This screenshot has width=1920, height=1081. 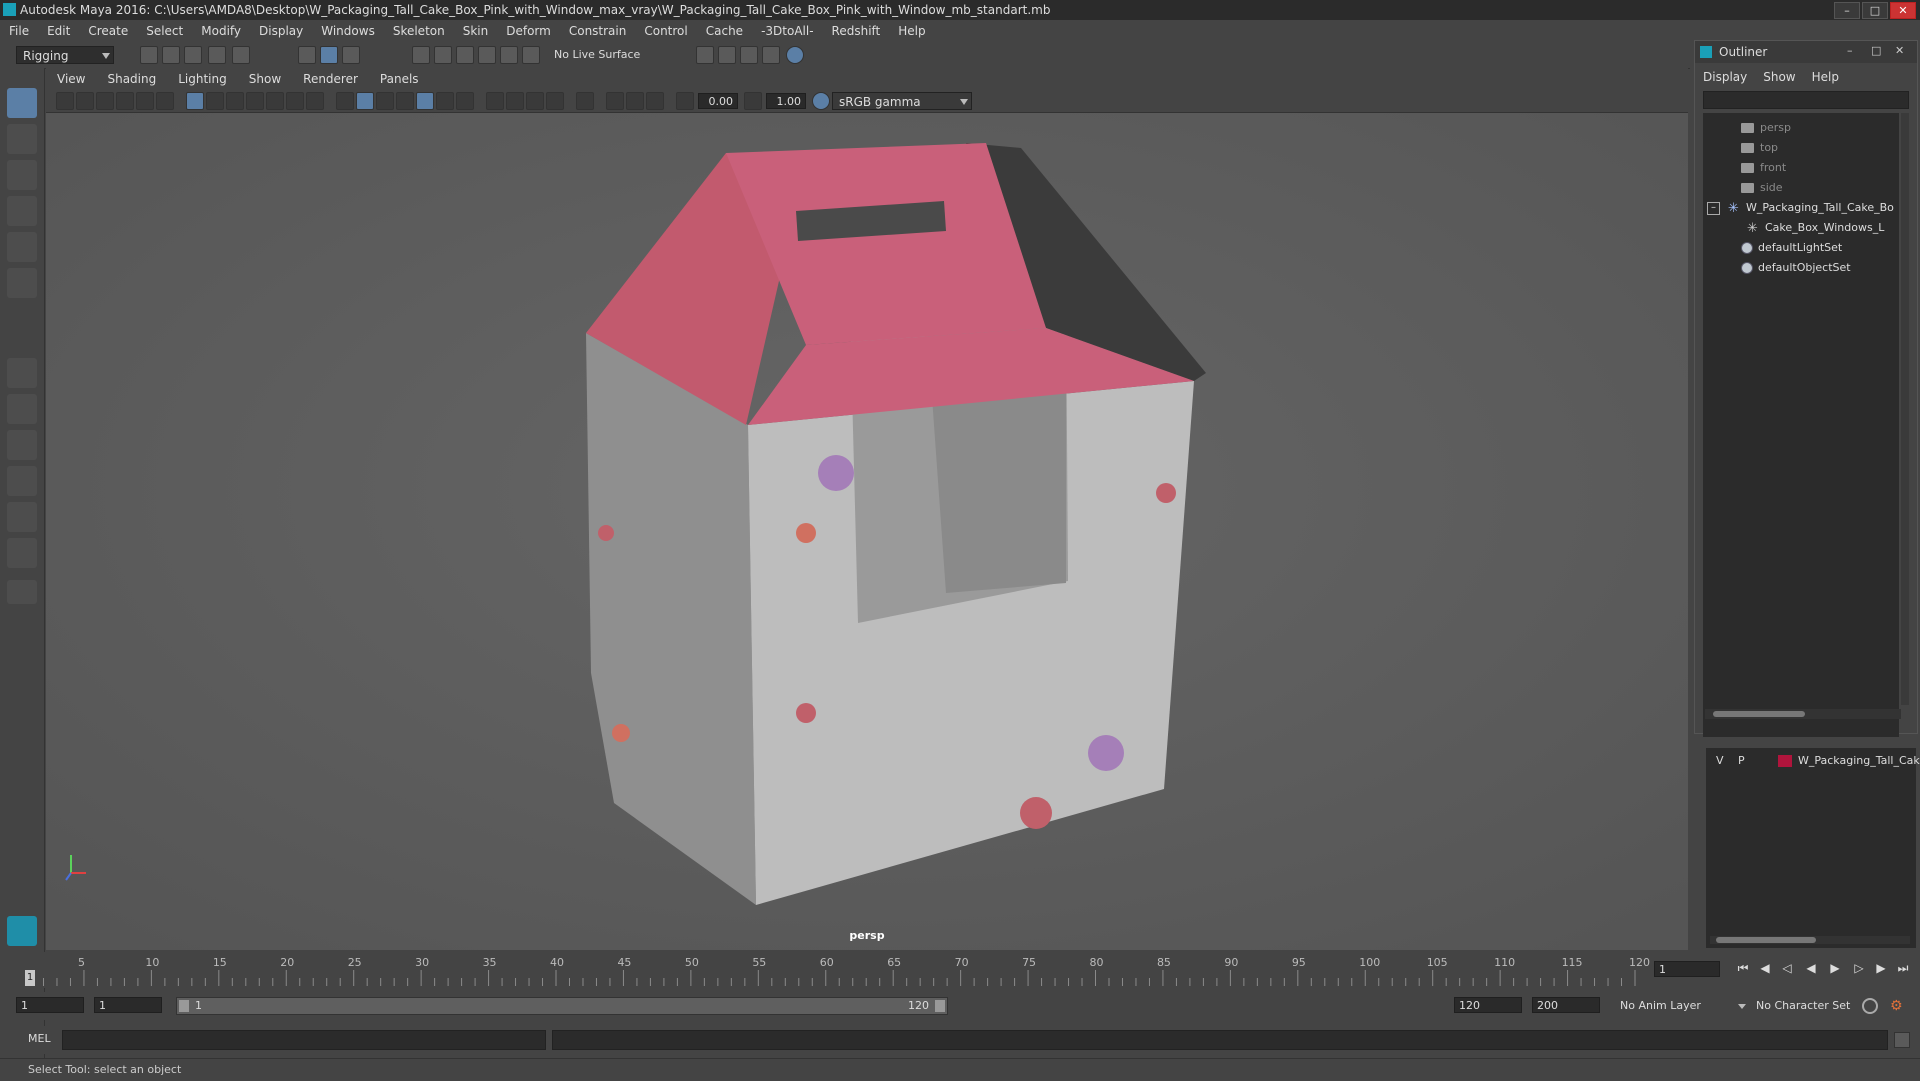 I want to click on motion-blur-icon, so click(x=515, y=101).